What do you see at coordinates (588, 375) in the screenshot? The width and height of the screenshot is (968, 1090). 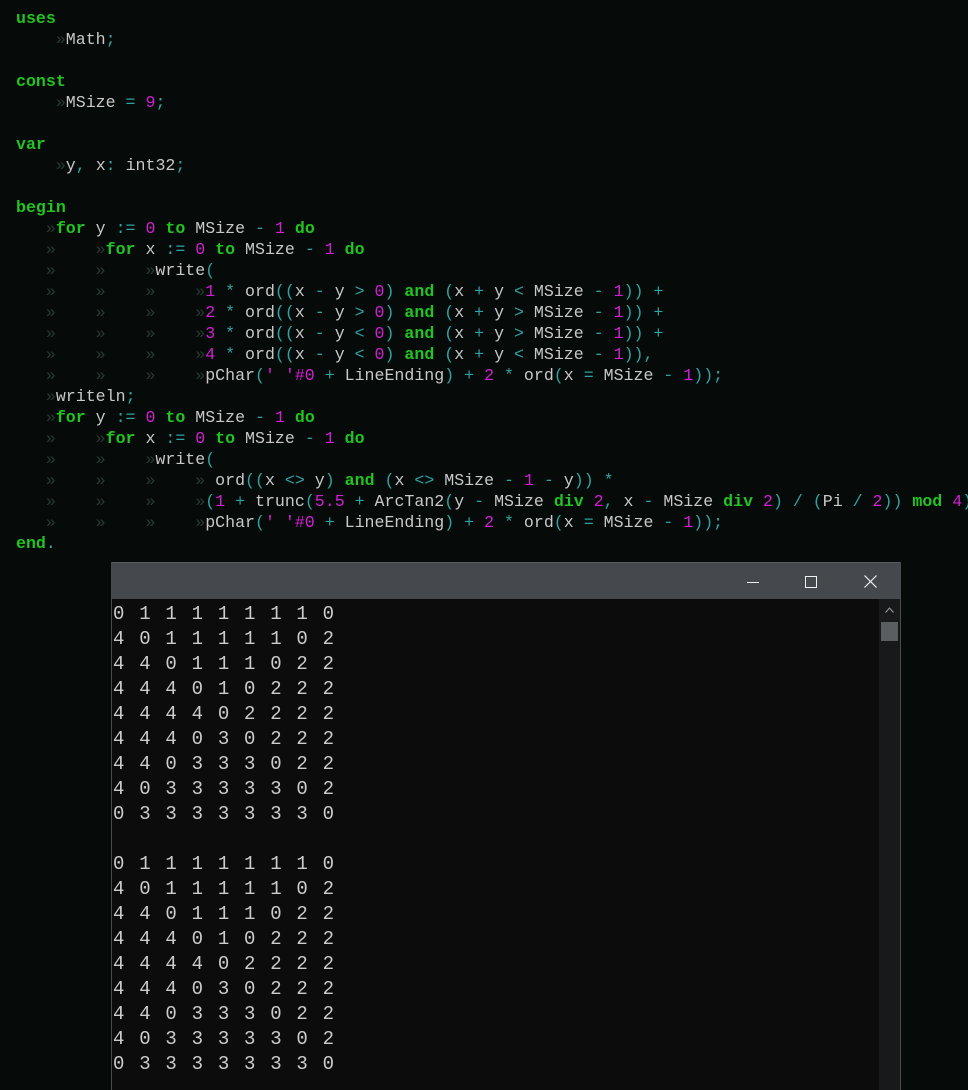 I see `code-token: =` at bounding box center [588, 375].